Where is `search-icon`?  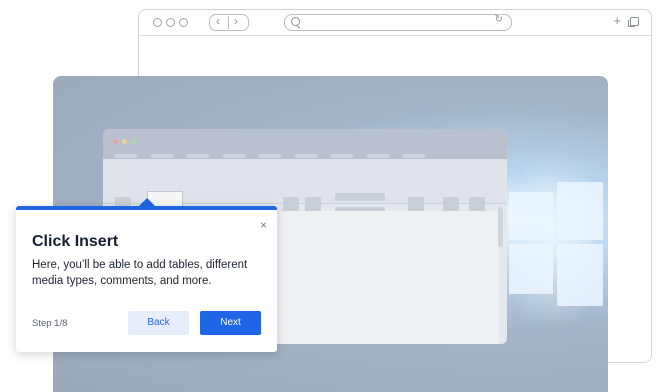 search-icon is located at coordinates (295, 21).